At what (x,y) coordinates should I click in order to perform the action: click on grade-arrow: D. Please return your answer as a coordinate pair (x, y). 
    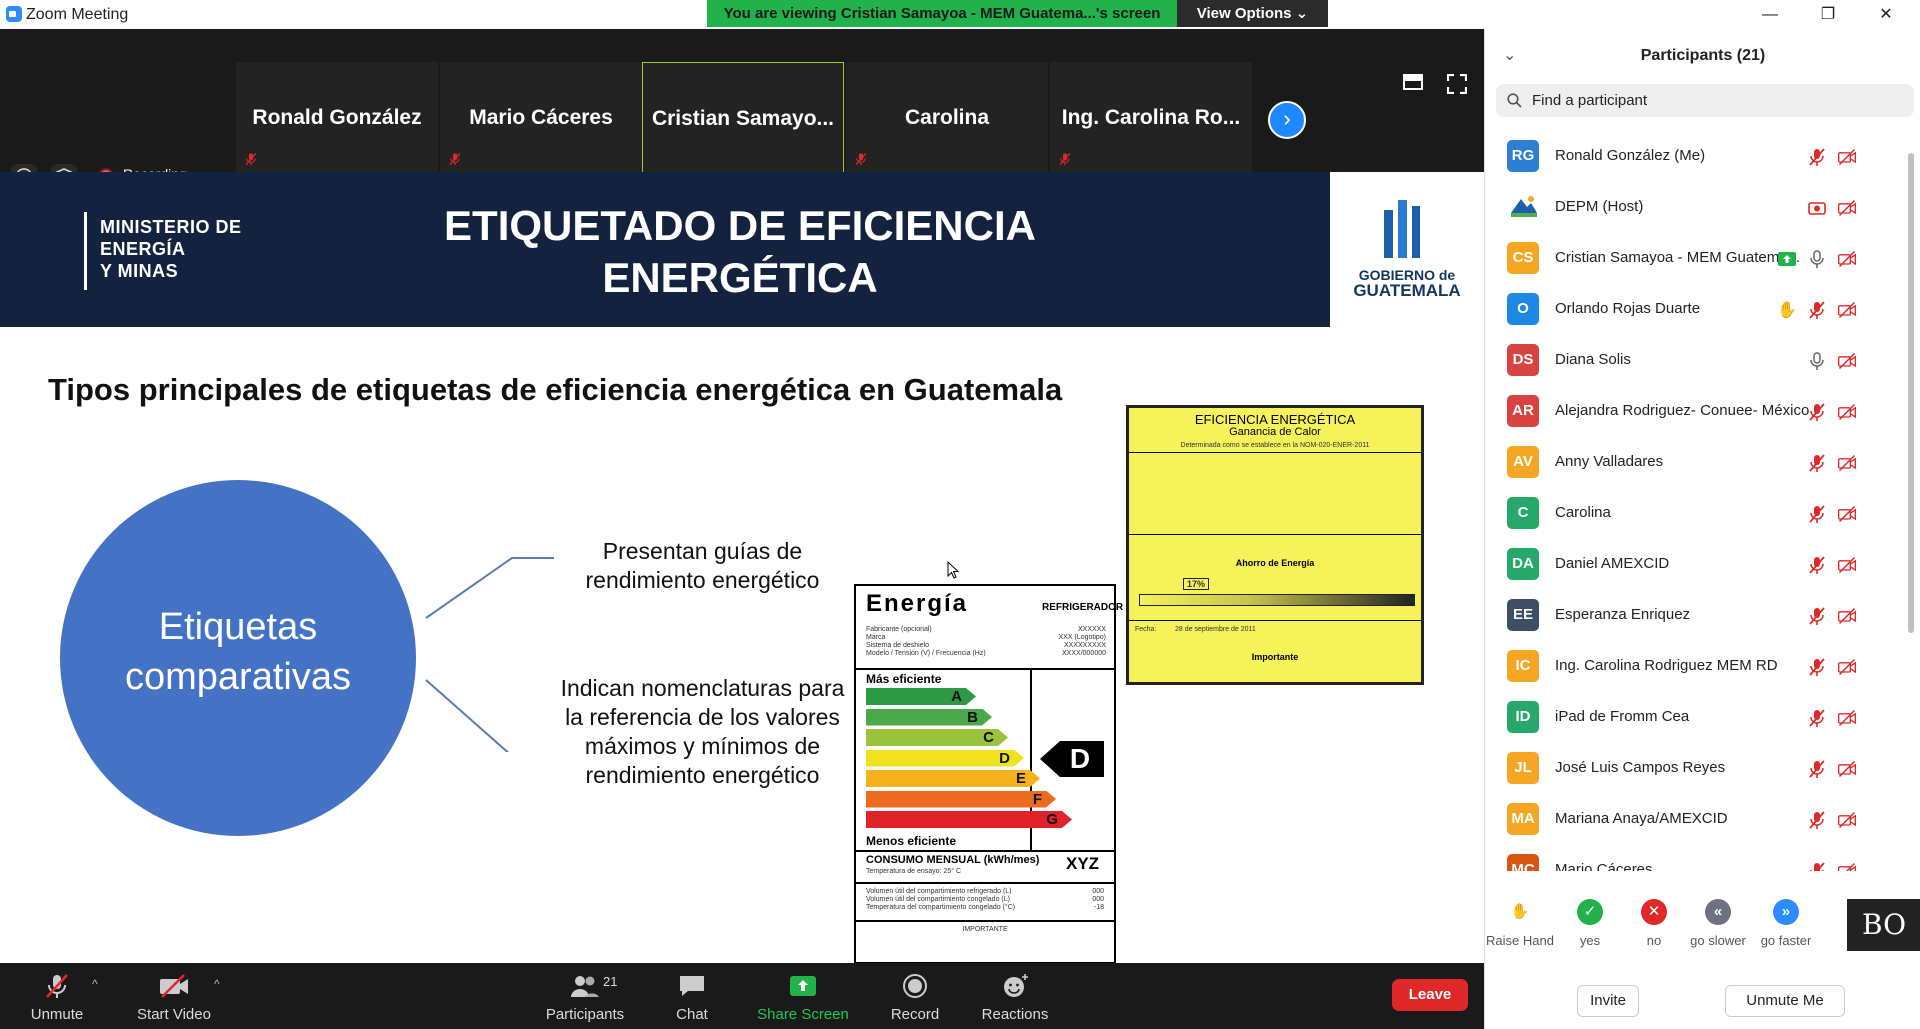
    Looking at the image, I should click on (945, 758).